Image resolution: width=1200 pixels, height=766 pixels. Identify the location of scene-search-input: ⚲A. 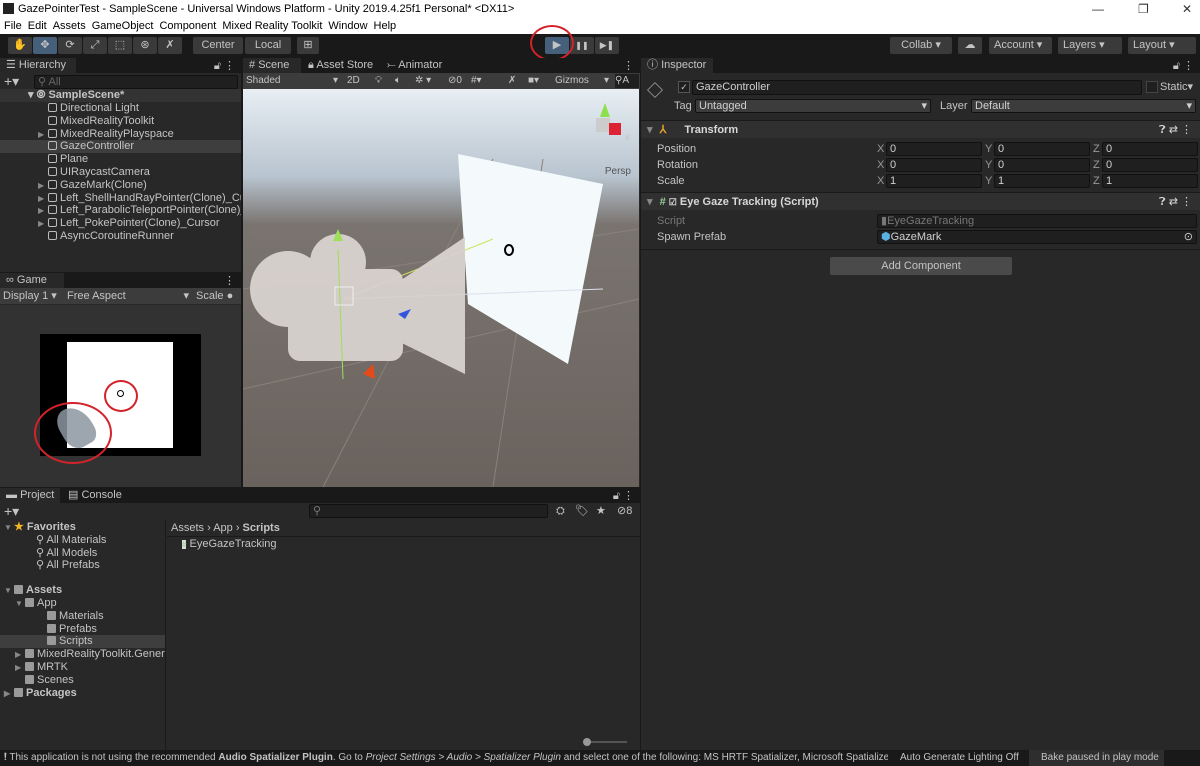
(627, 81).